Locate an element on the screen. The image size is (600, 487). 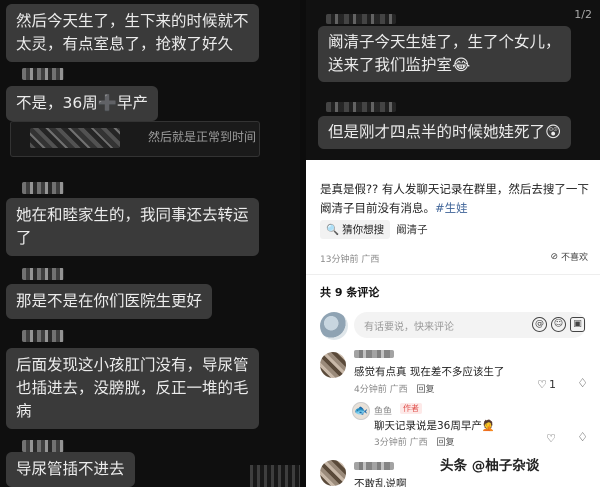
comment-meta: 3分钟前 广西 回复 is located at coordinates (414, 441).